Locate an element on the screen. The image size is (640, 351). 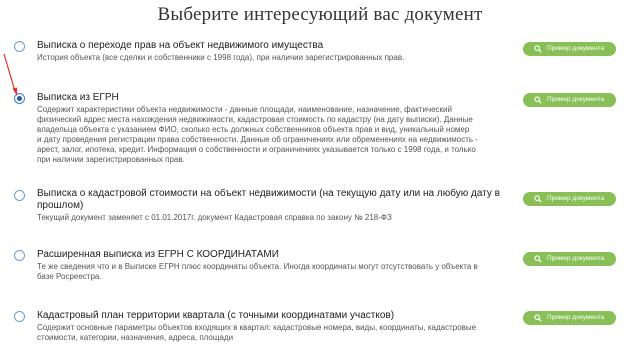
page-title: Выберите интересующий вас документ is located at coordinates (320, 14).